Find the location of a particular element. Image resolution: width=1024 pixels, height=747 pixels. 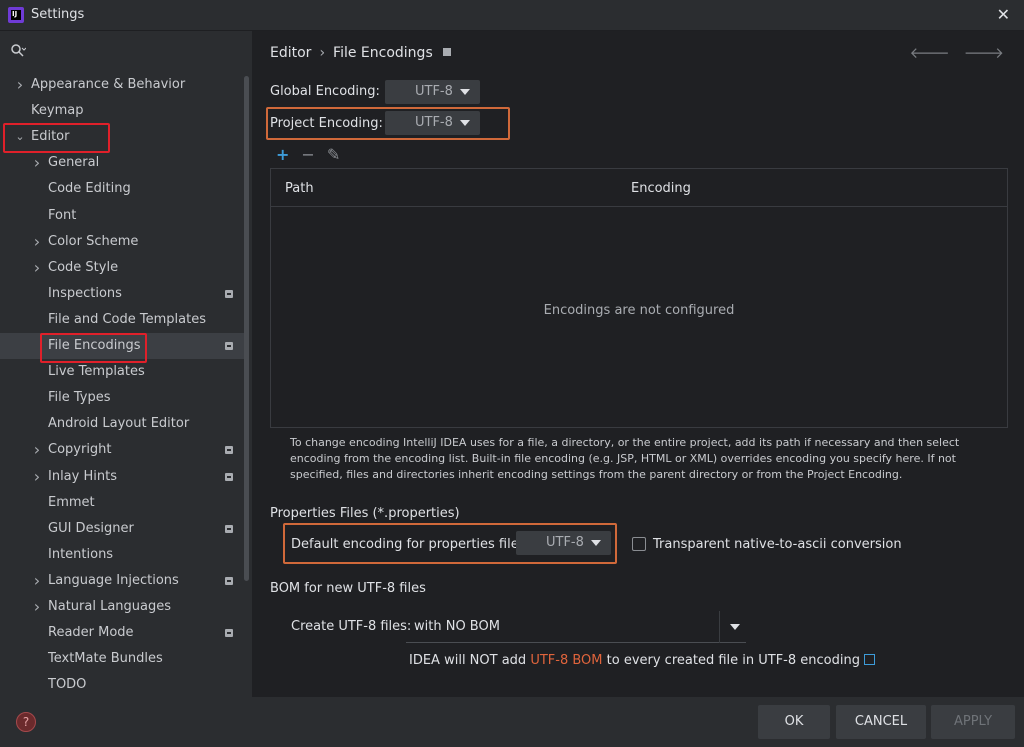

arrow-right-icon: 🡒 is located at coordinates (984, 53).